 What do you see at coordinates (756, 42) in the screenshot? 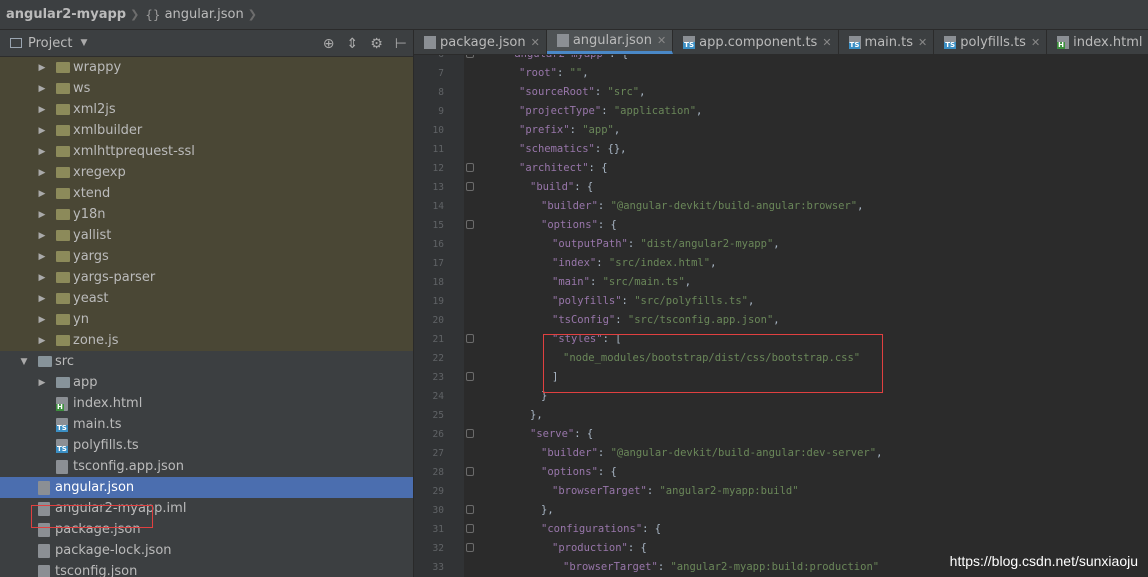
I see `editor-tab: TS app.component.ts ✕` at bounding box center [756, 42].